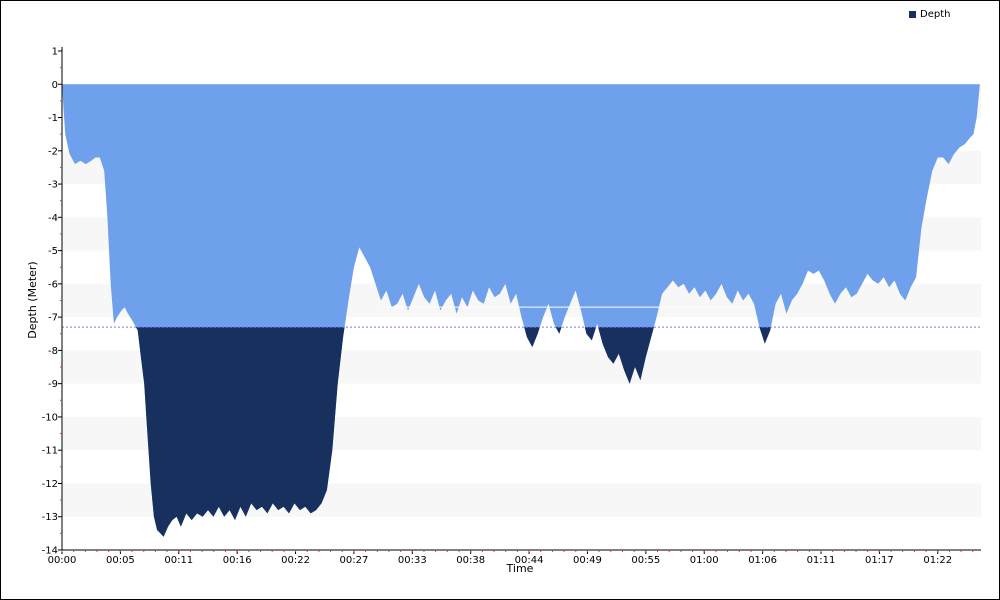 The height and width of the screenshot is (600, 1000). Describe the element at coordinates (762, 560) in the screenshot. I see `x-tick-label: 01:06` at that location.